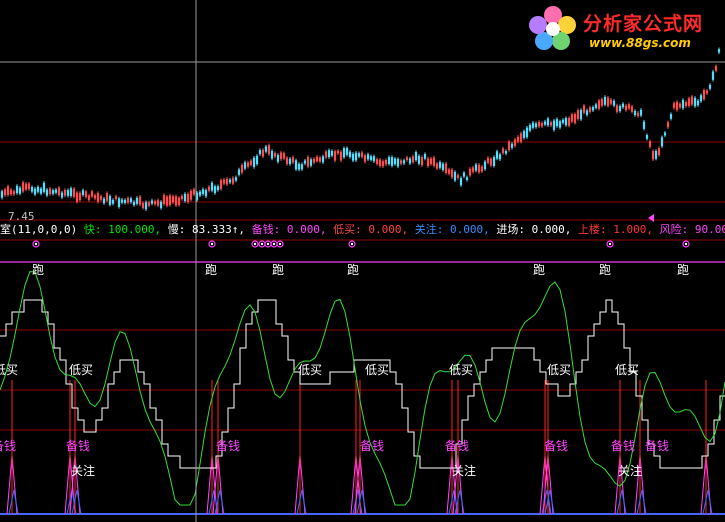  I want to click on logo-url: www.88gs.com, so click(640, 43).